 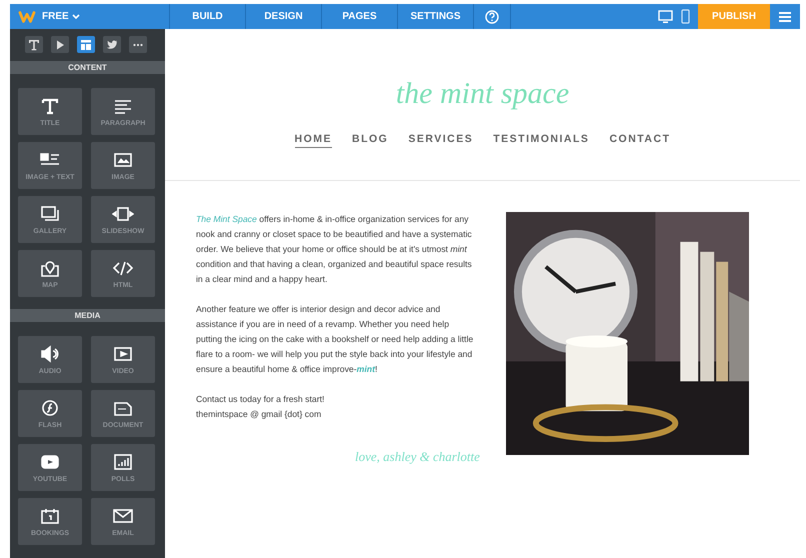 What do you see at coordinates (50, 353) in the screenshot?
I see `speaker-icon` at bounding box center [50, 353].